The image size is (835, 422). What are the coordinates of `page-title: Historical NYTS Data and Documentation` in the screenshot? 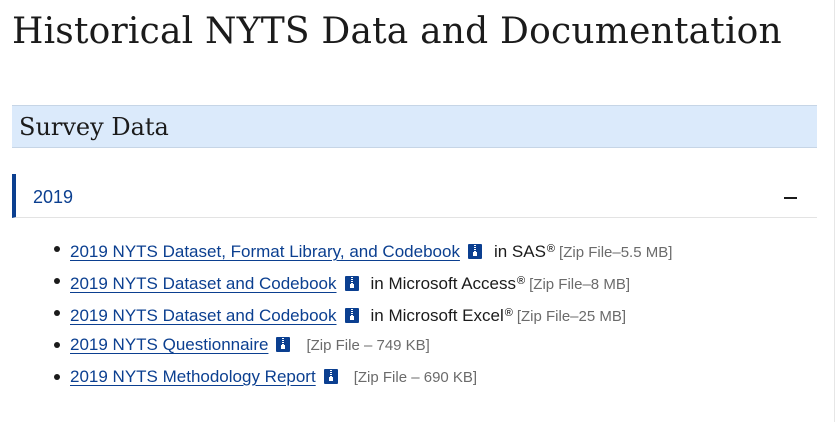 It's located at (397, 31).